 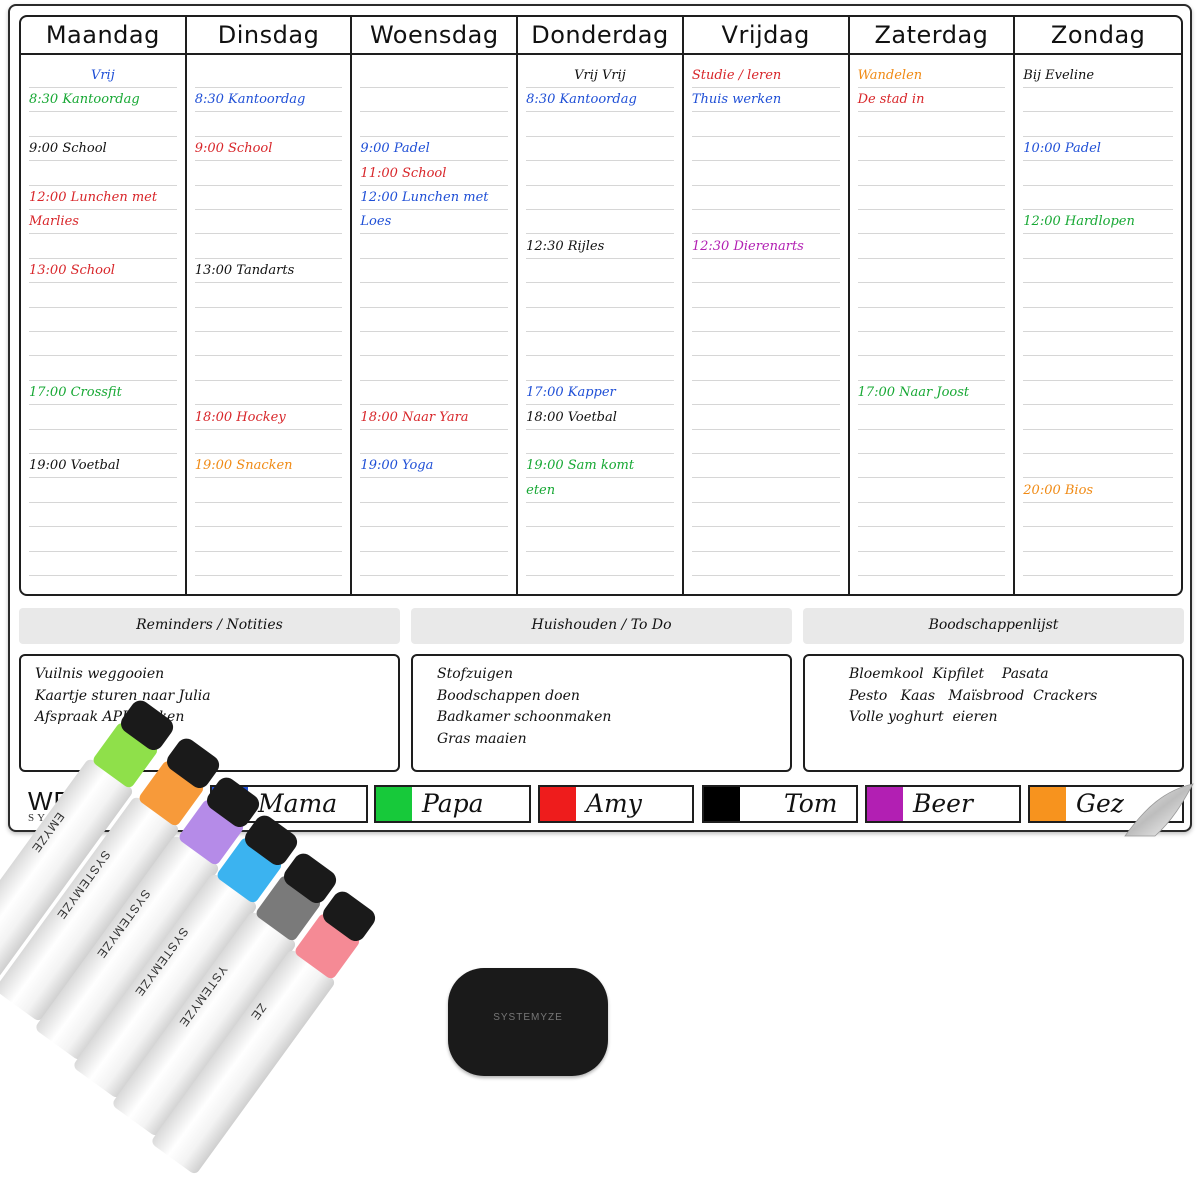 I want to click on legend-beer: Beer, so click(x=943, y=804).